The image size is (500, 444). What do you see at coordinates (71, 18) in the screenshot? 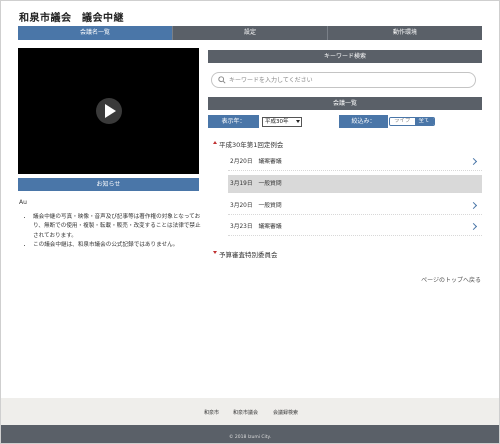
I see `site-title: 和泉市議会 議会中継` at bounding box center [71, 18].